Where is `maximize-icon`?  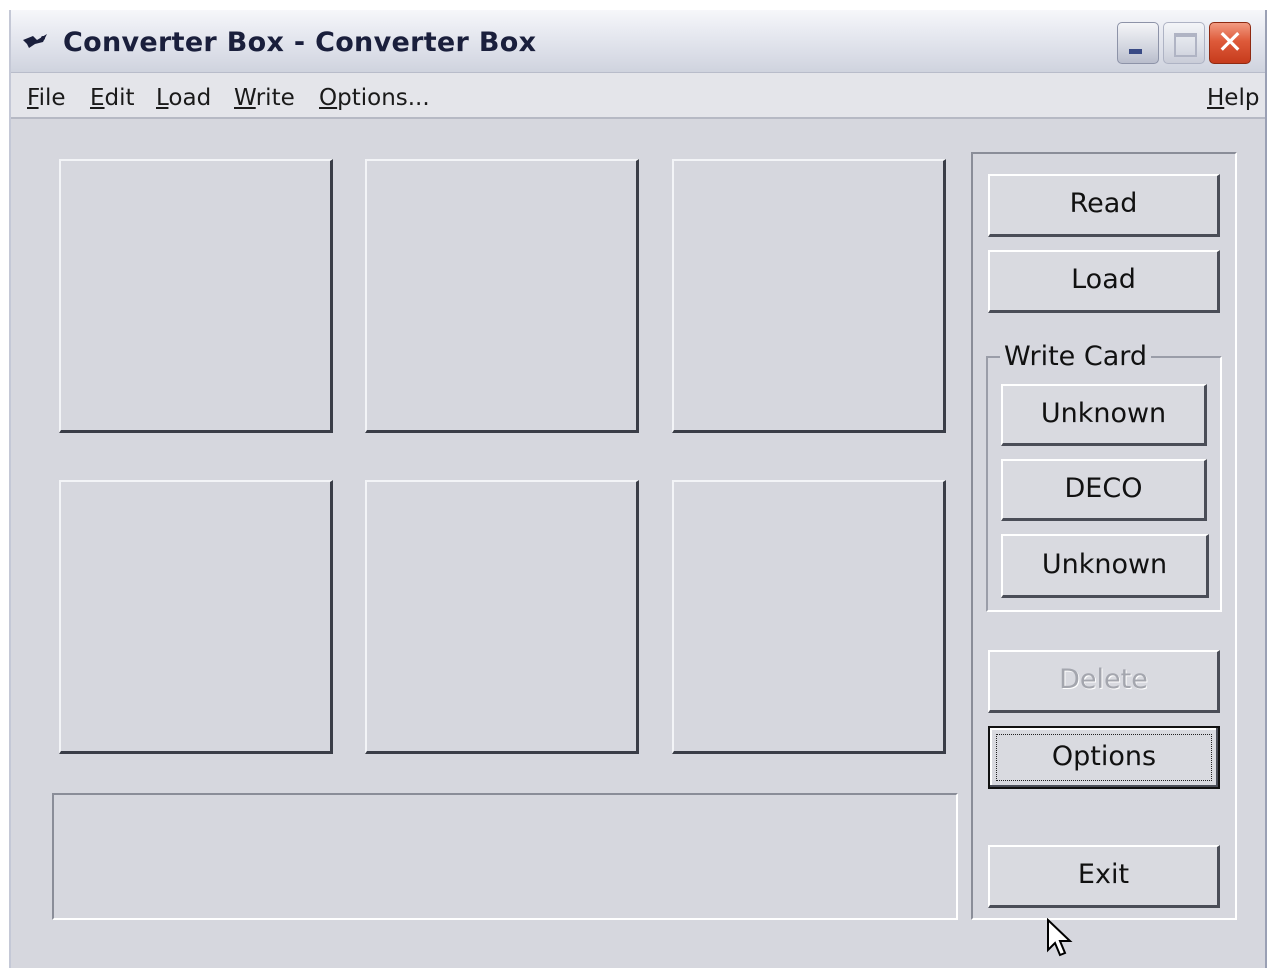
maximize-icon is located at coordinates (1184, 43).